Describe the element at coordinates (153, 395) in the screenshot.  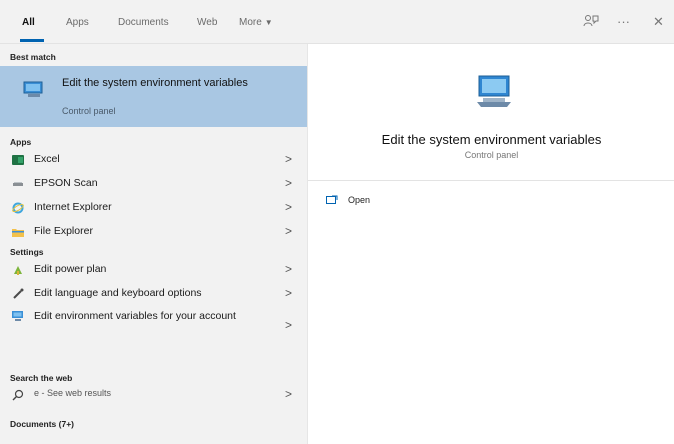
I see `list-item-web-results: e - See web results >` at that location.